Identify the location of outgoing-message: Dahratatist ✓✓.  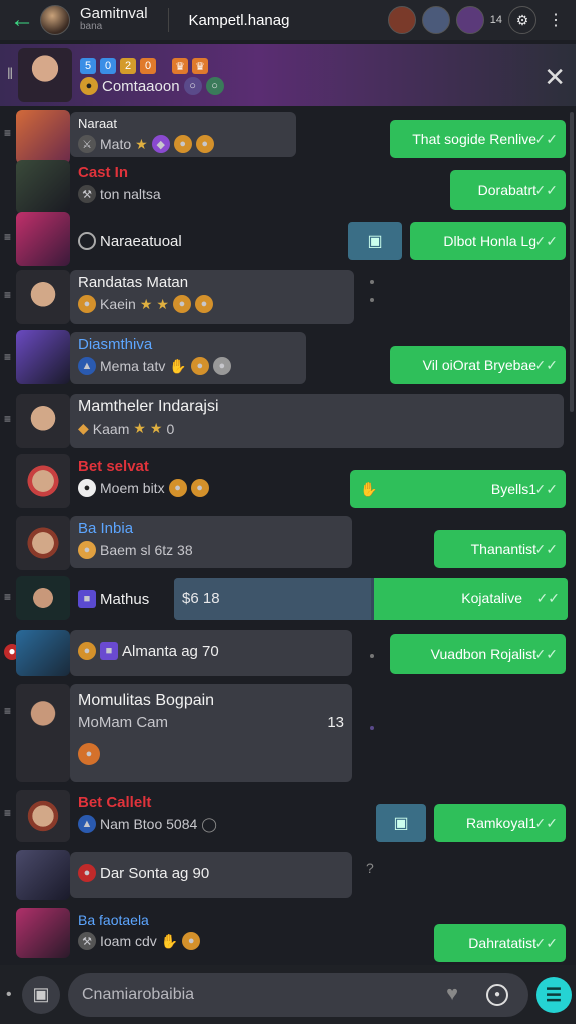
(500, 943).